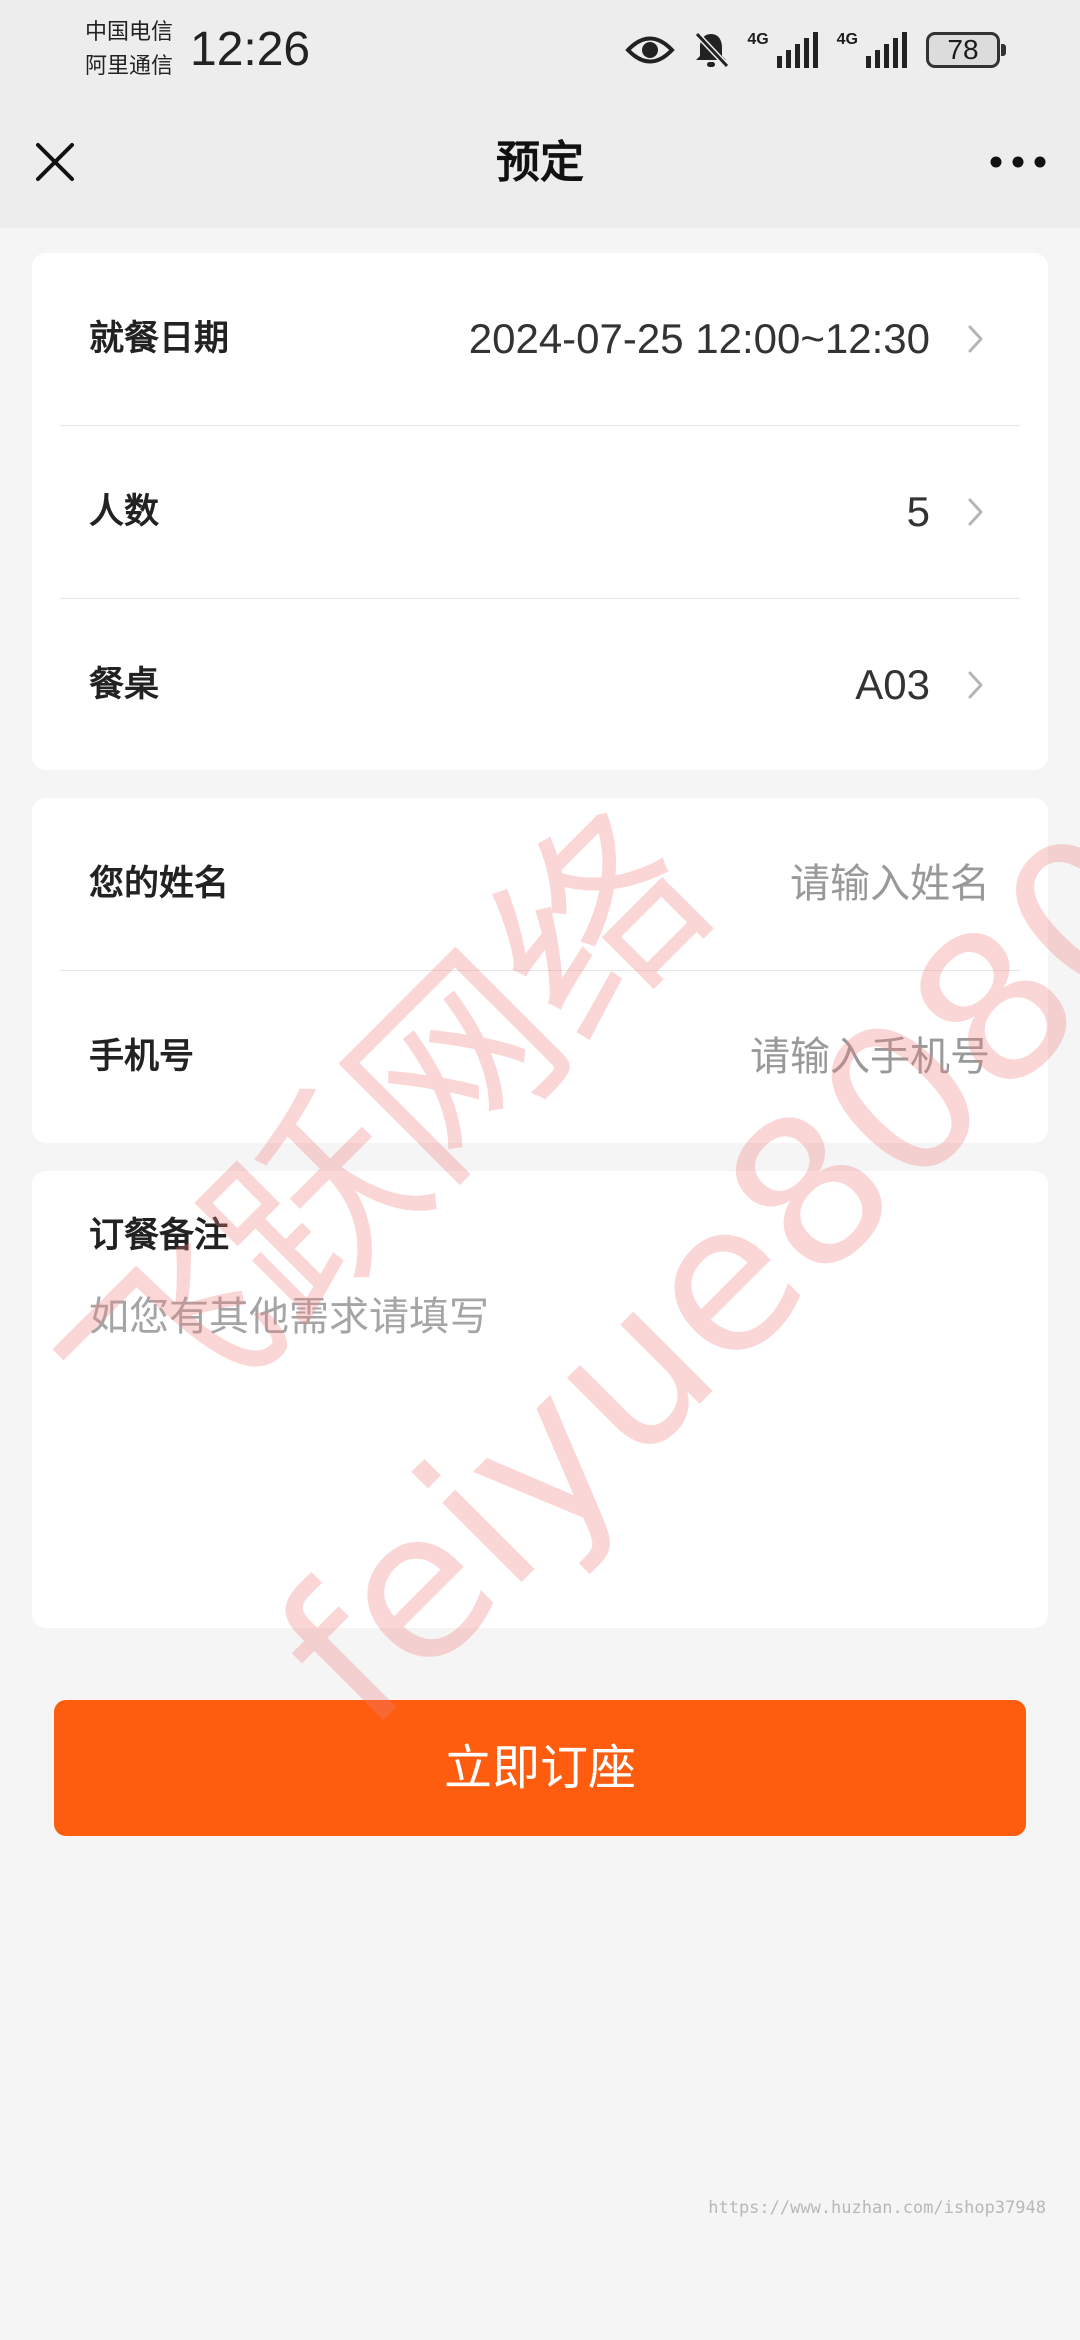  What do you see at coordinates (124, 685) in the screenshot?
I see `table-label: 餐桌` at bounding box center [124, 685].